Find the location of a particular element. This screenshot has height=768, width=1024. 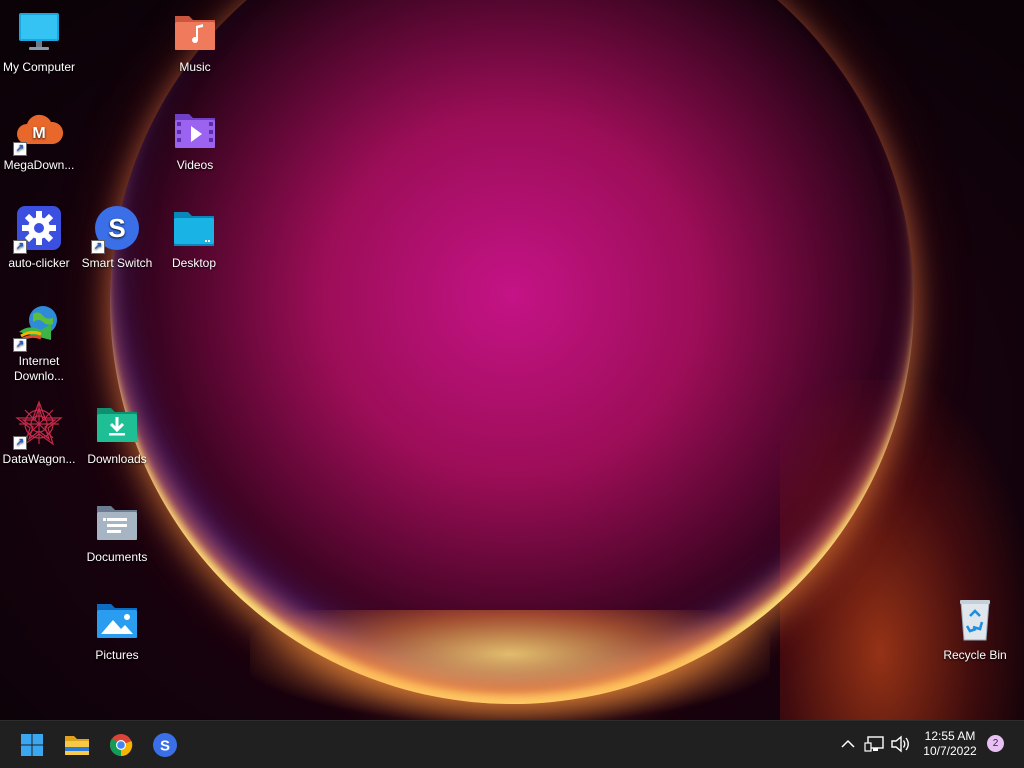

smart-switch-icon: S ↗ is located at coordinates (116, 229).